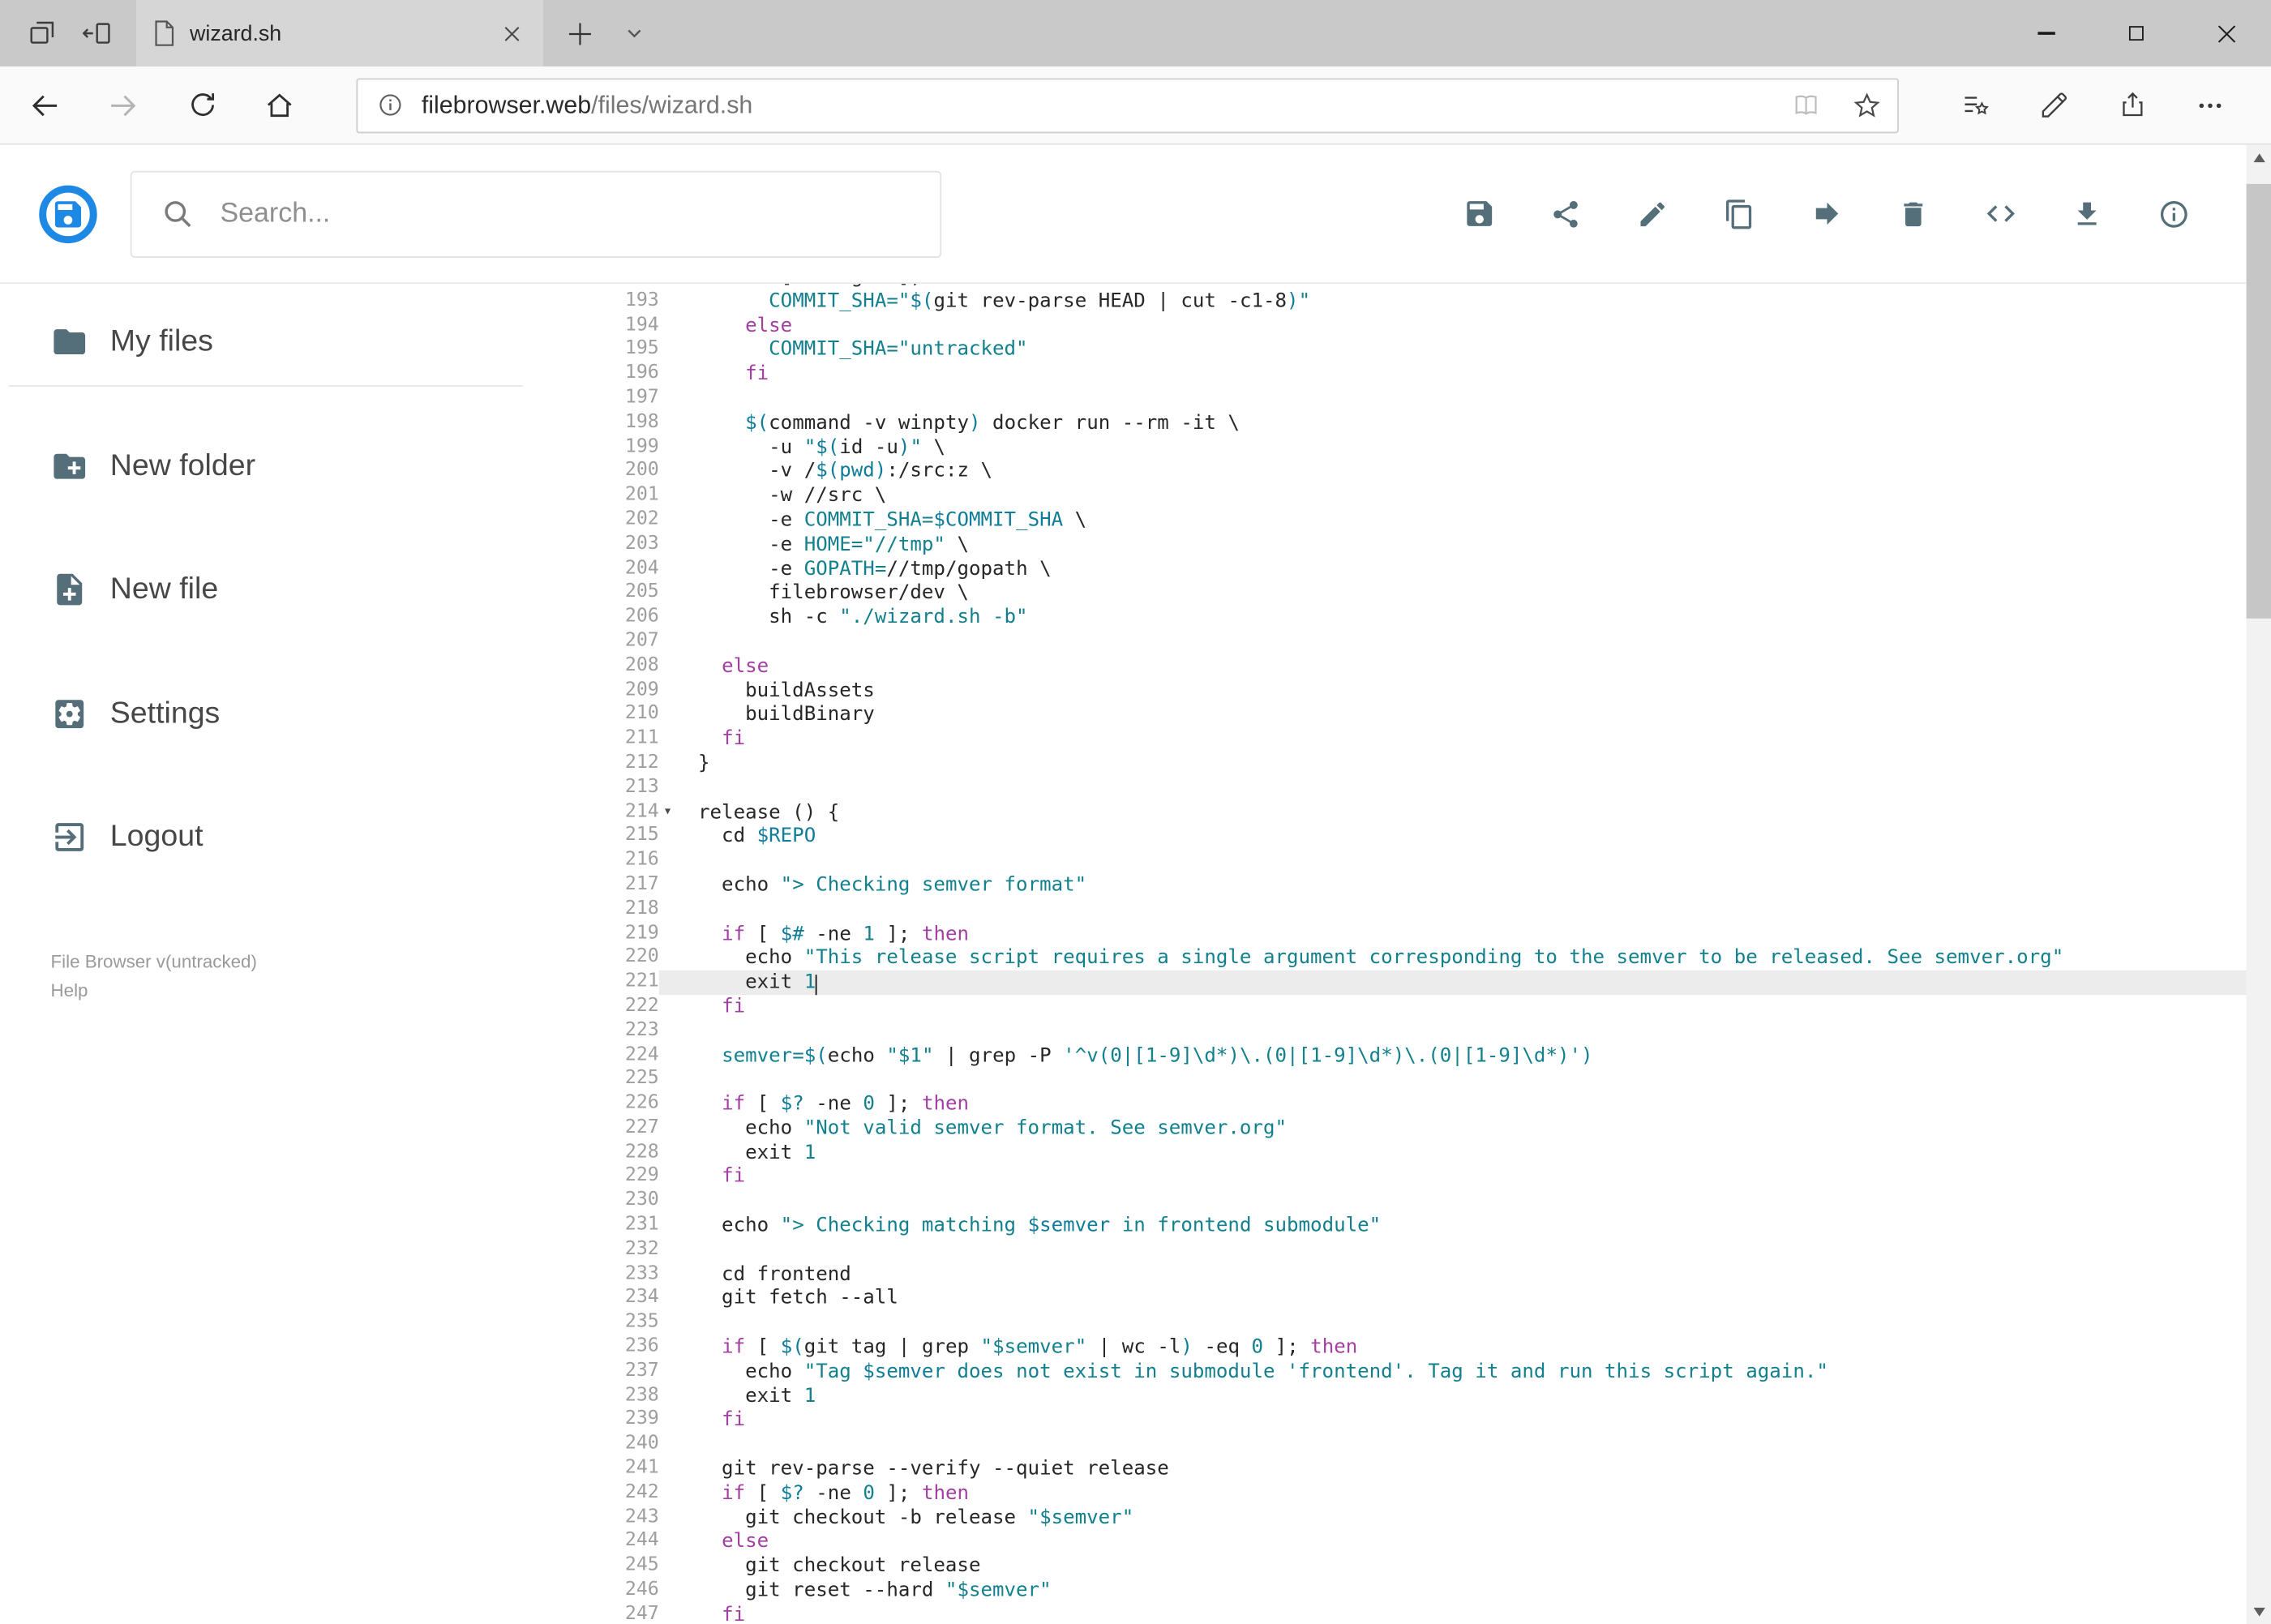 The width and height of the screenshot is (2271, 1624). I want to click on code-text: -v /$(pwd):/src:z \, so click(1453, 472).